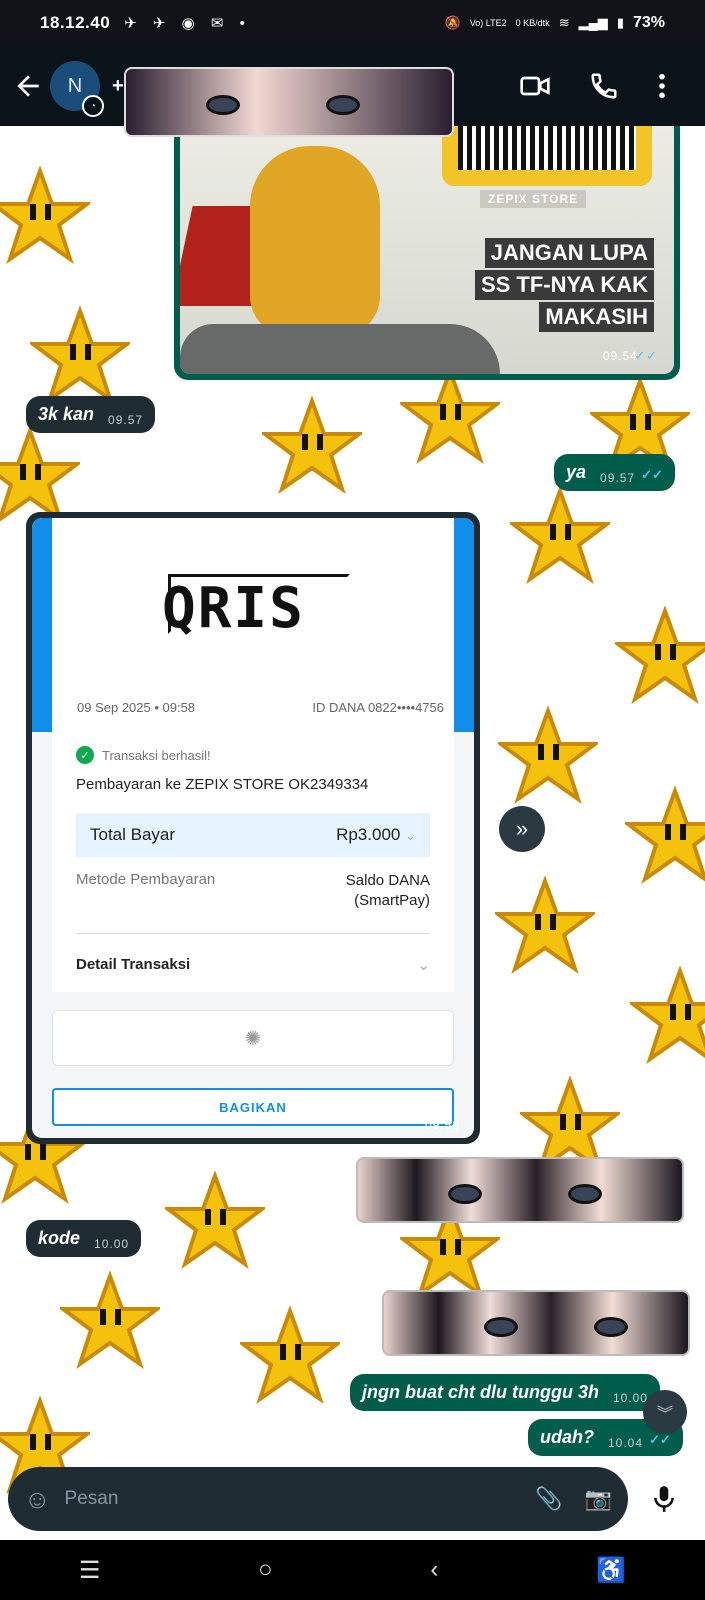 This screenshot has width=705, height=1600. What do you see at coordinates (265, 1570) in the screenshot?
I see `home-icon: ○` at bounding box center [265, 1570].